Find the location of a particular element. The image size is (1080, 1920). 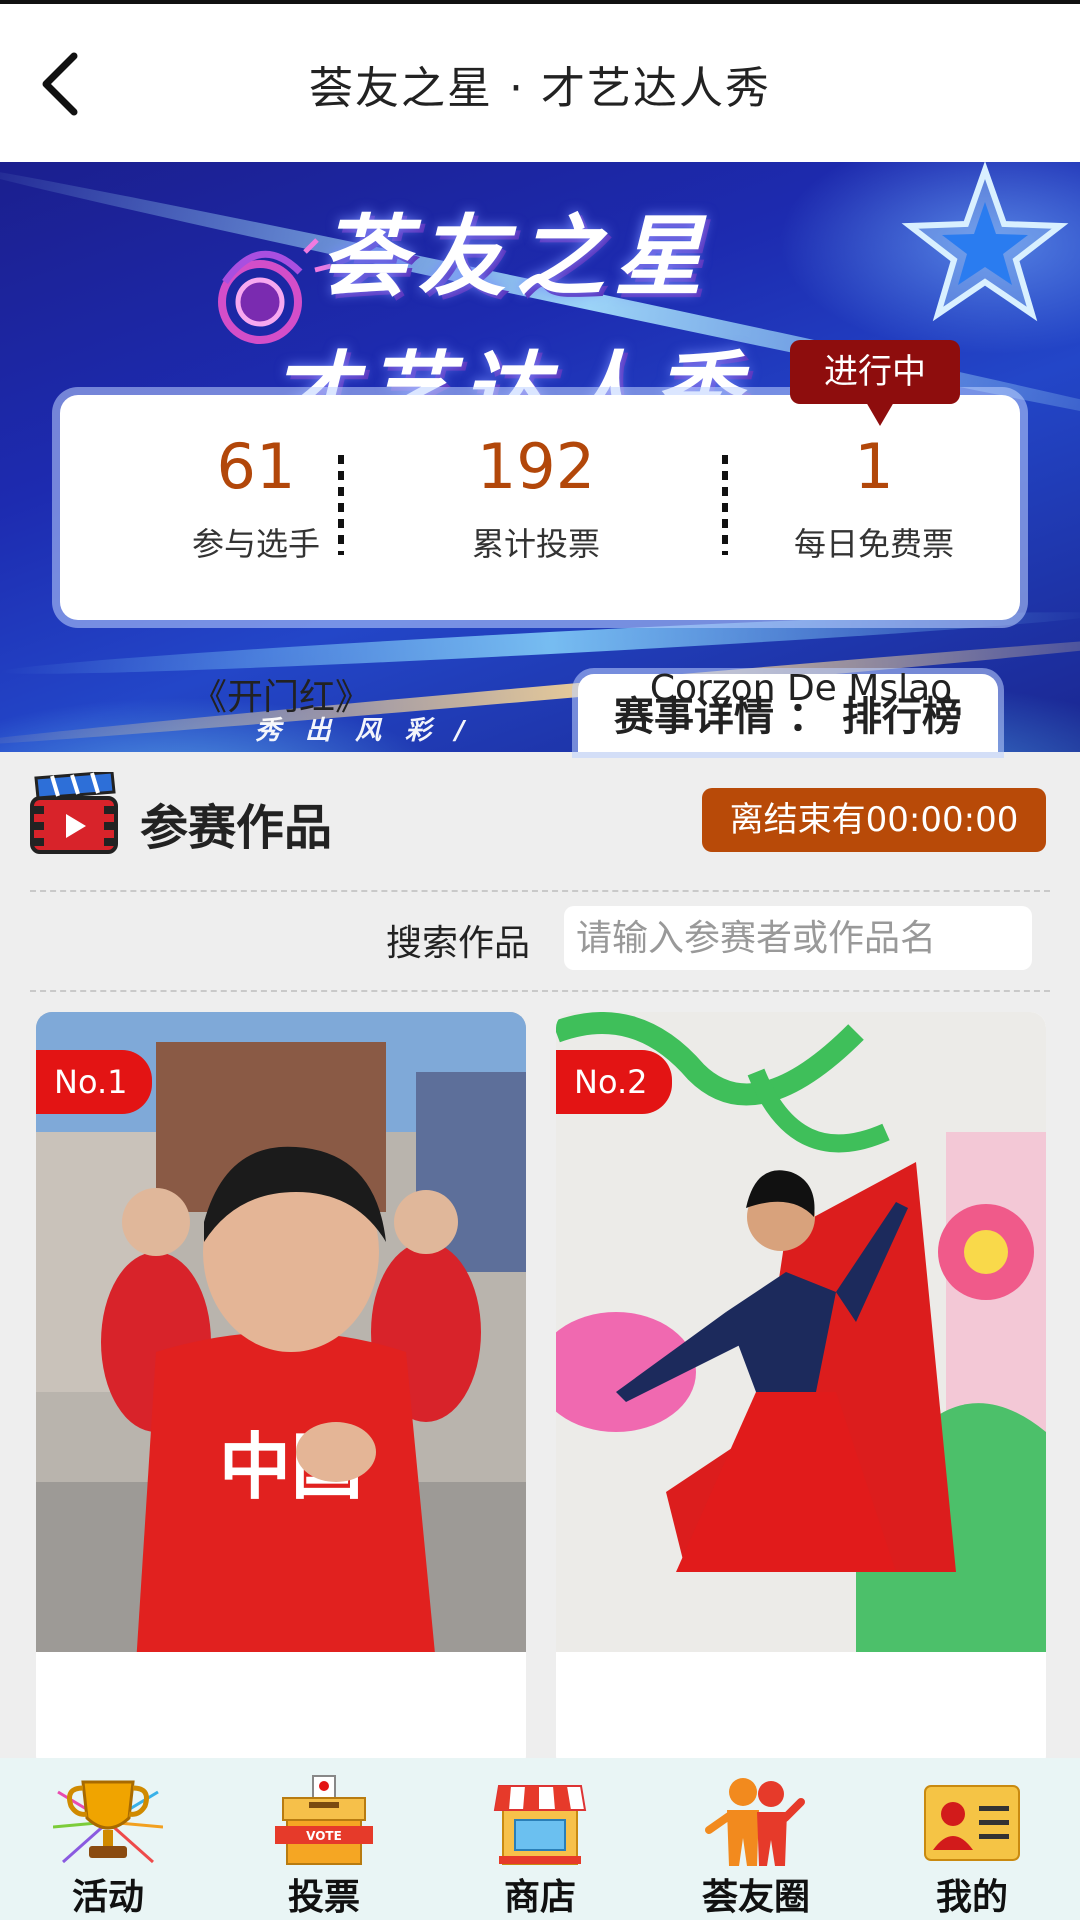

section-title: 参赛作品 is located at coordinates (236, 828).